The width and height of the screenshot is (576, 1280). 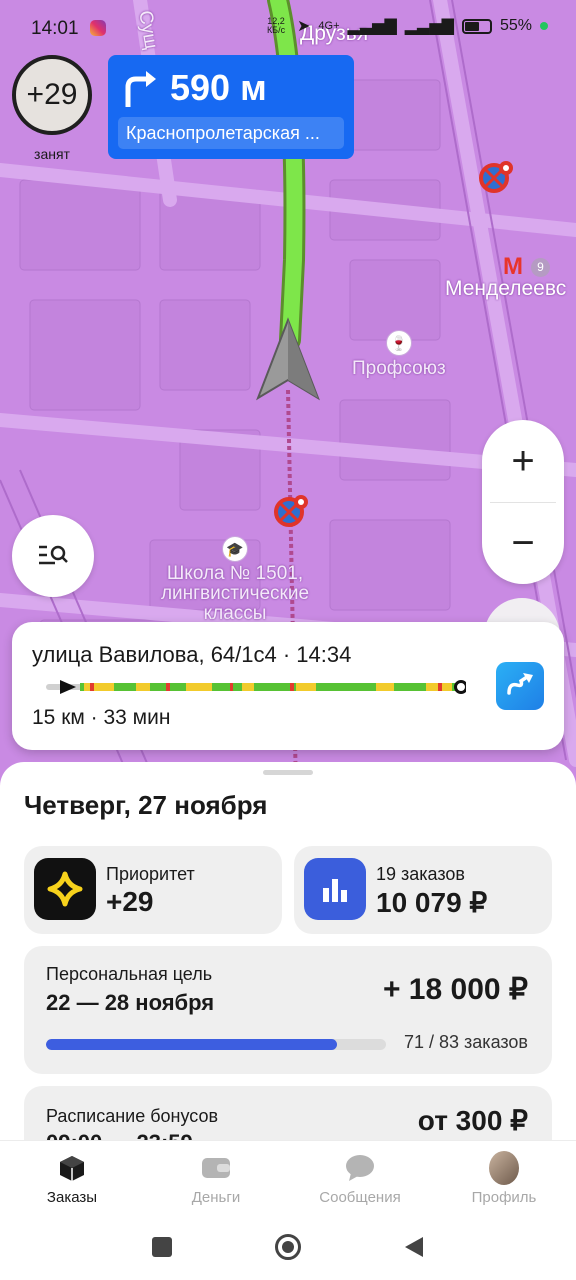 What do you see at coordinates (55, 28) in the screenshot?
I see `status-time: 14:01` at bounding box center [55, 28].